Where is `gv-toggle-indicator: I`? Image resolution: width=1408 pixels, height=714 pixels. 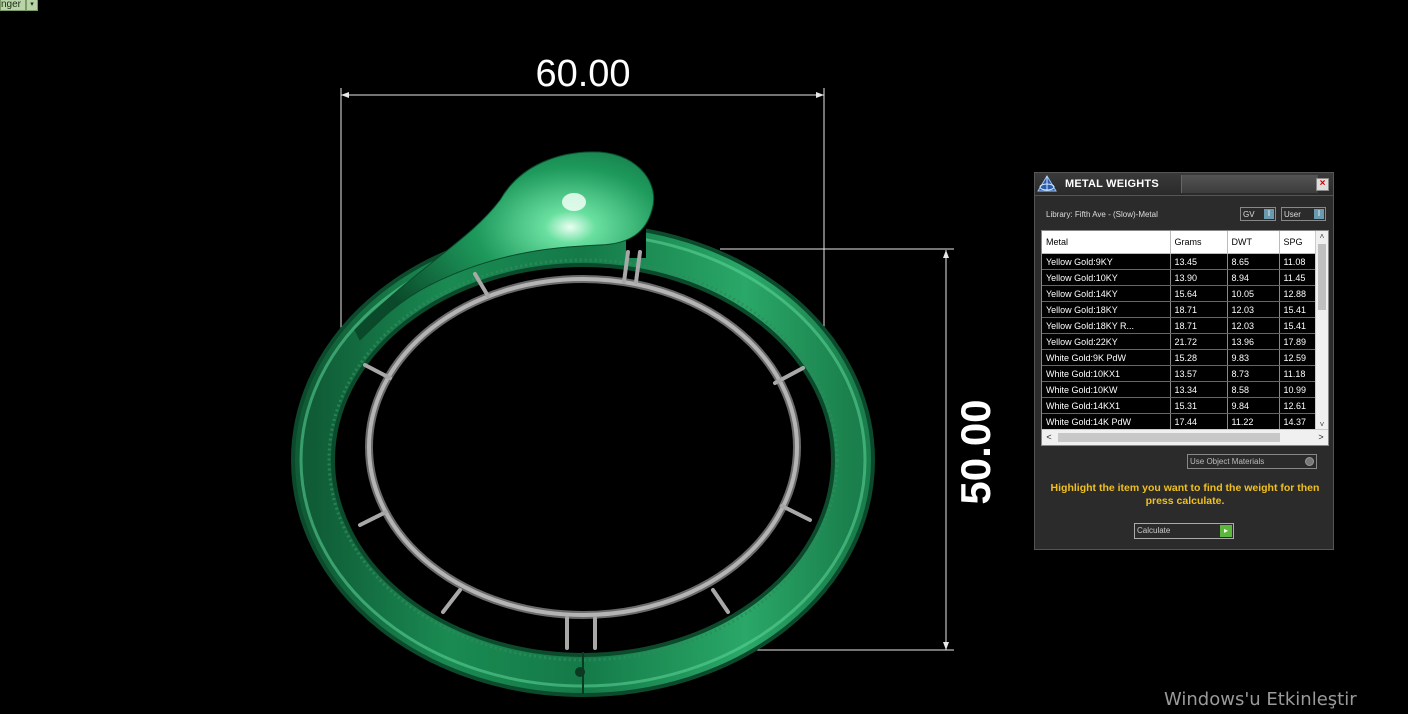
gv-toggle-indicator: I is located at coordinates (1269, 214).